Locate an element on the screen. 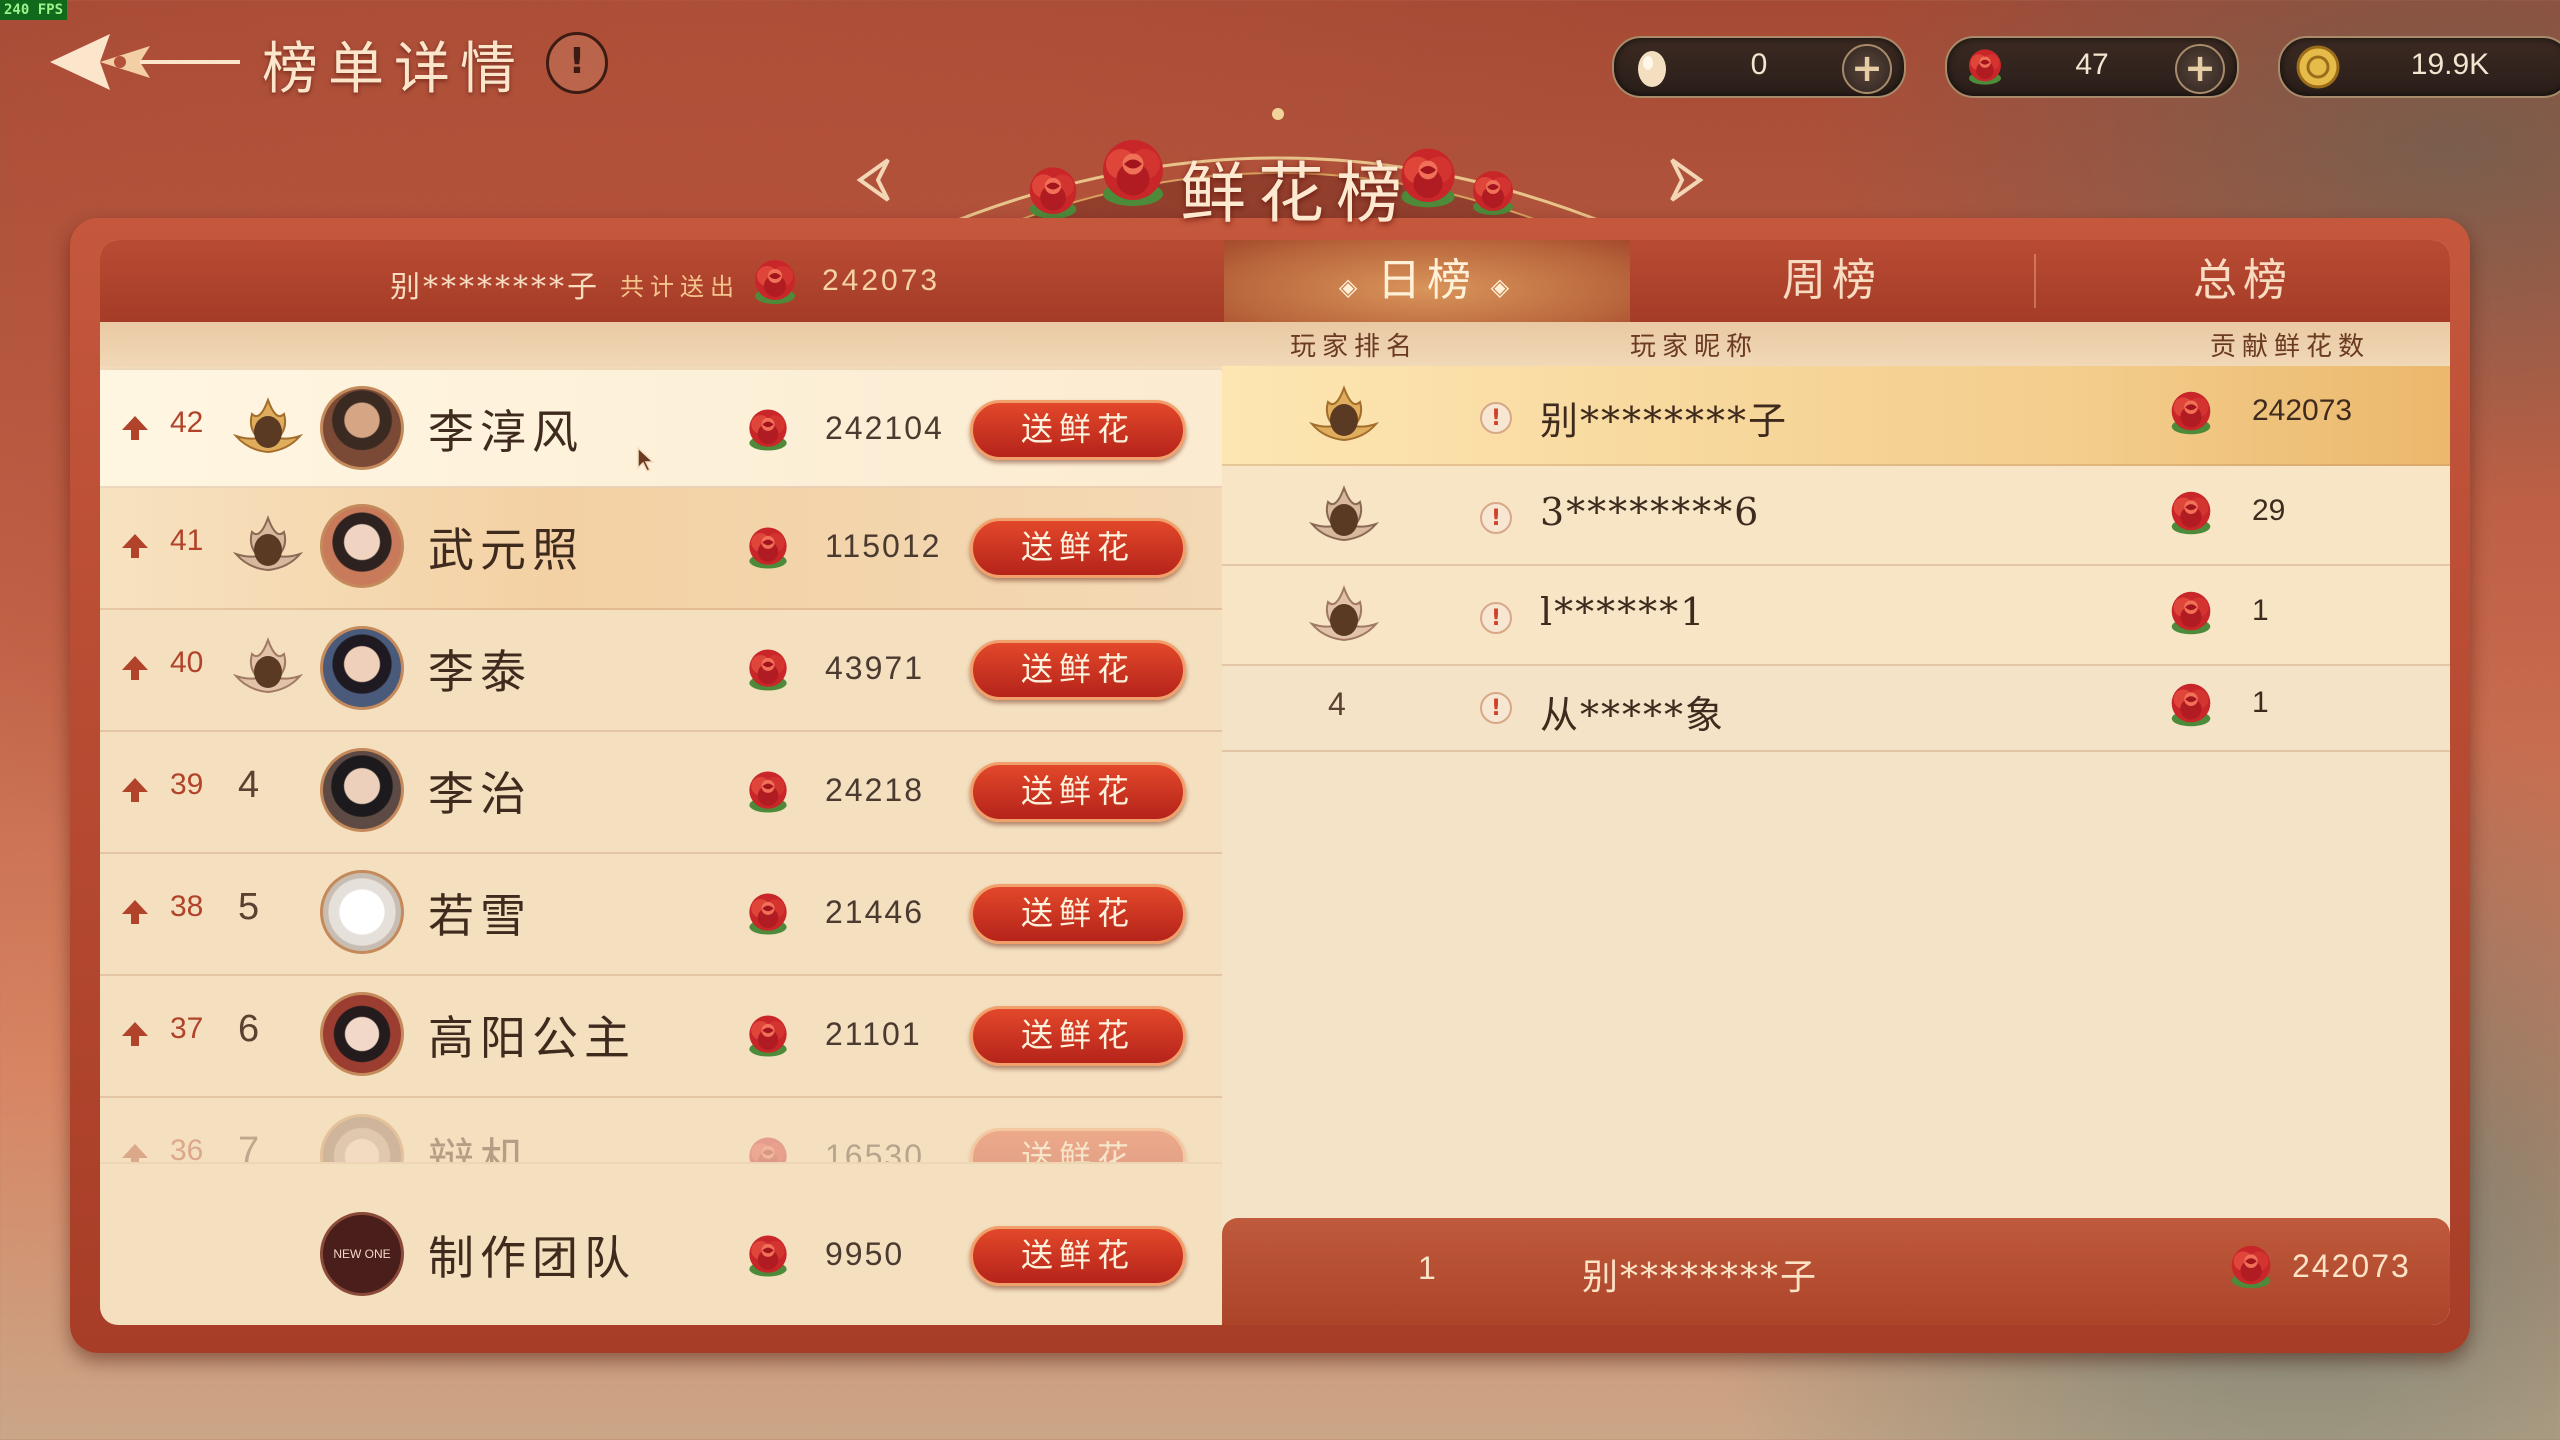 The height and width of the screenshot is (1440, 2560). summary-label: 共计送出 is located at coordinates (680, 287).